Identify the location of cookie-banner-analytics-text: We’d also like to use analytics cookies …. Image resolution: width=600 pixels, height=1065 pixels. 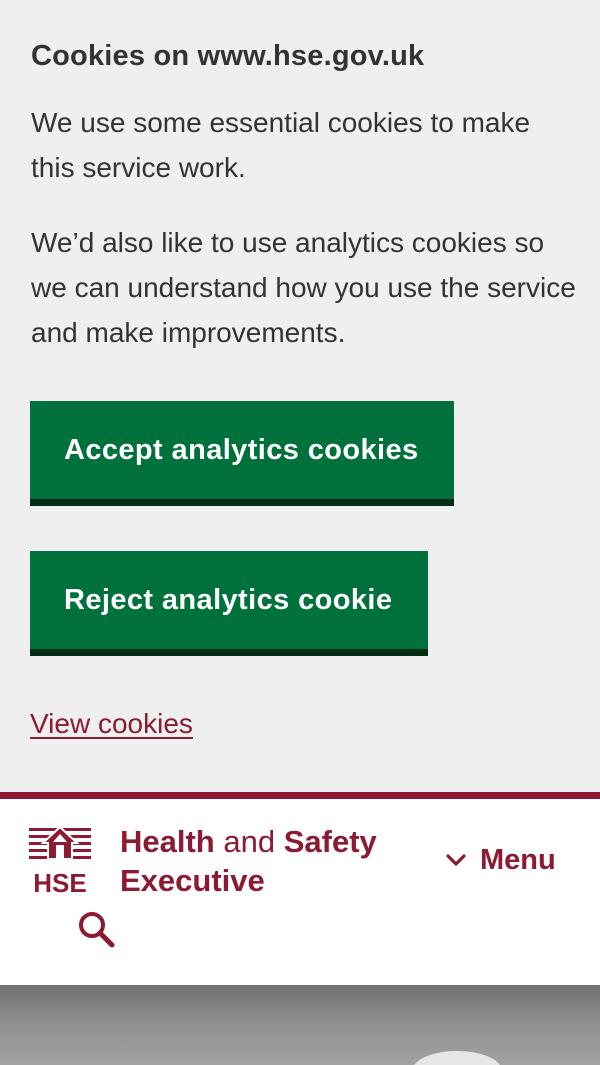
(303, 287).